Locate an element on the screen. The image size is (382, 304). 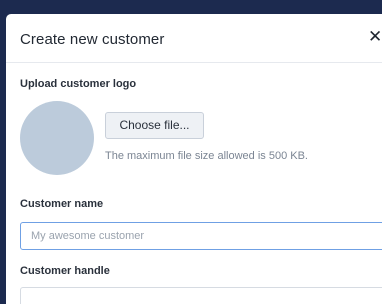
file-size-help-text: The maximum file size allowed is 500 KB. is located at coordinates (206, 156).